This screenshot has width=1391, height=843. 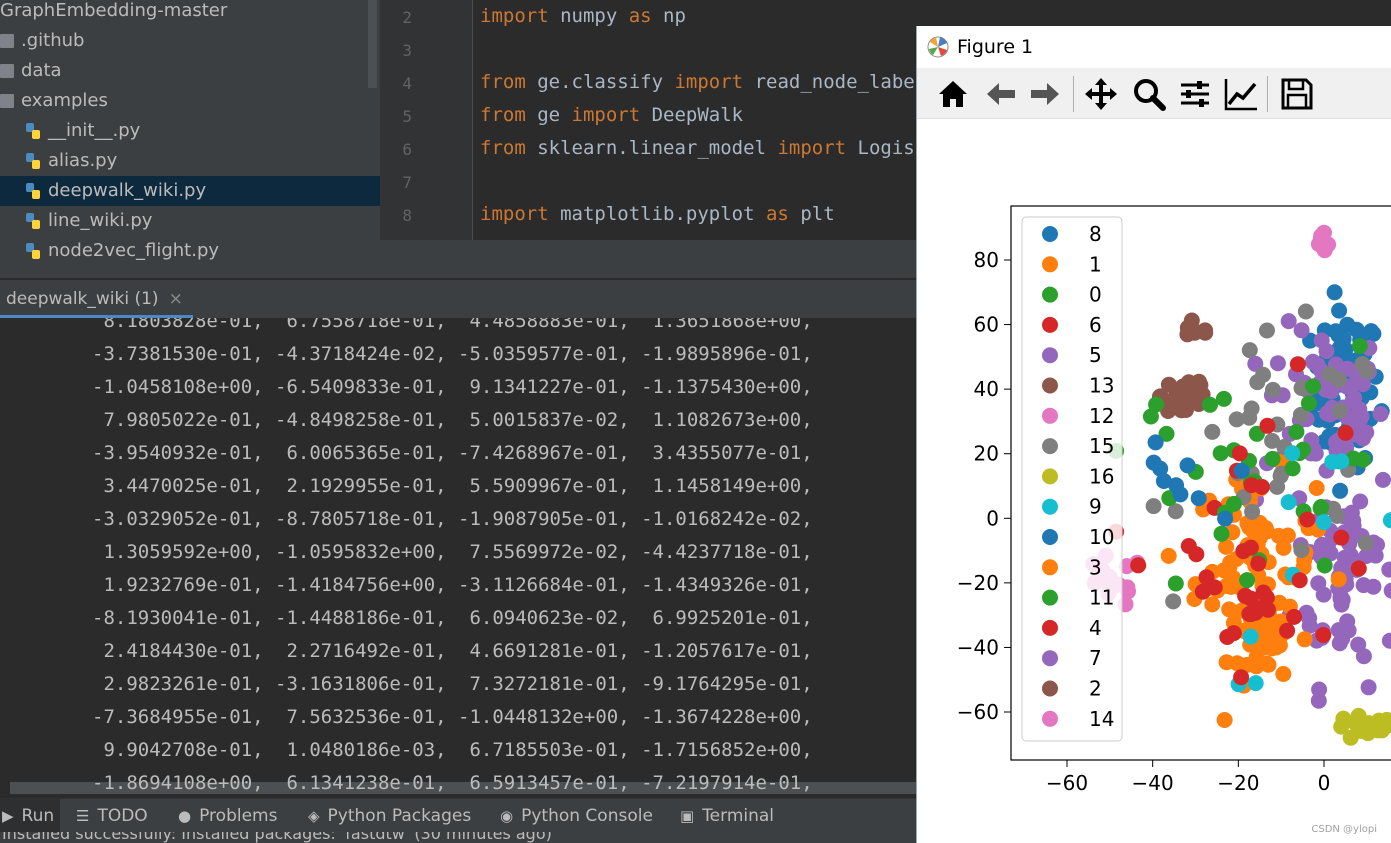 What do you see at coordinates (407, 83) in the screenshot?
I see `line-number: 4` at bounding box center [407, 83].